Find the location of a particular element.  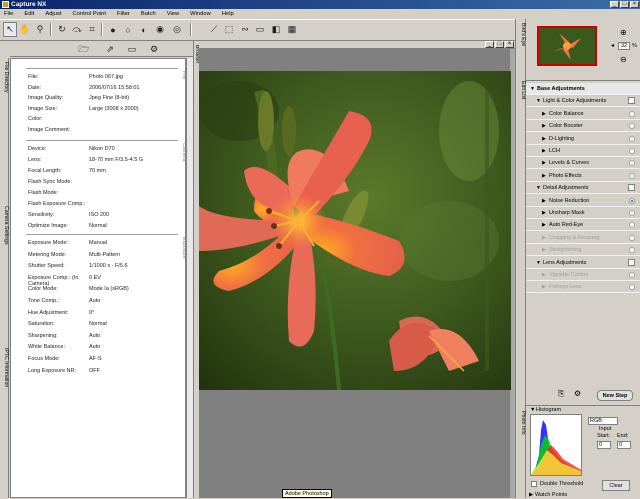

maximize-button: □ is located at coordinates (624, 4).